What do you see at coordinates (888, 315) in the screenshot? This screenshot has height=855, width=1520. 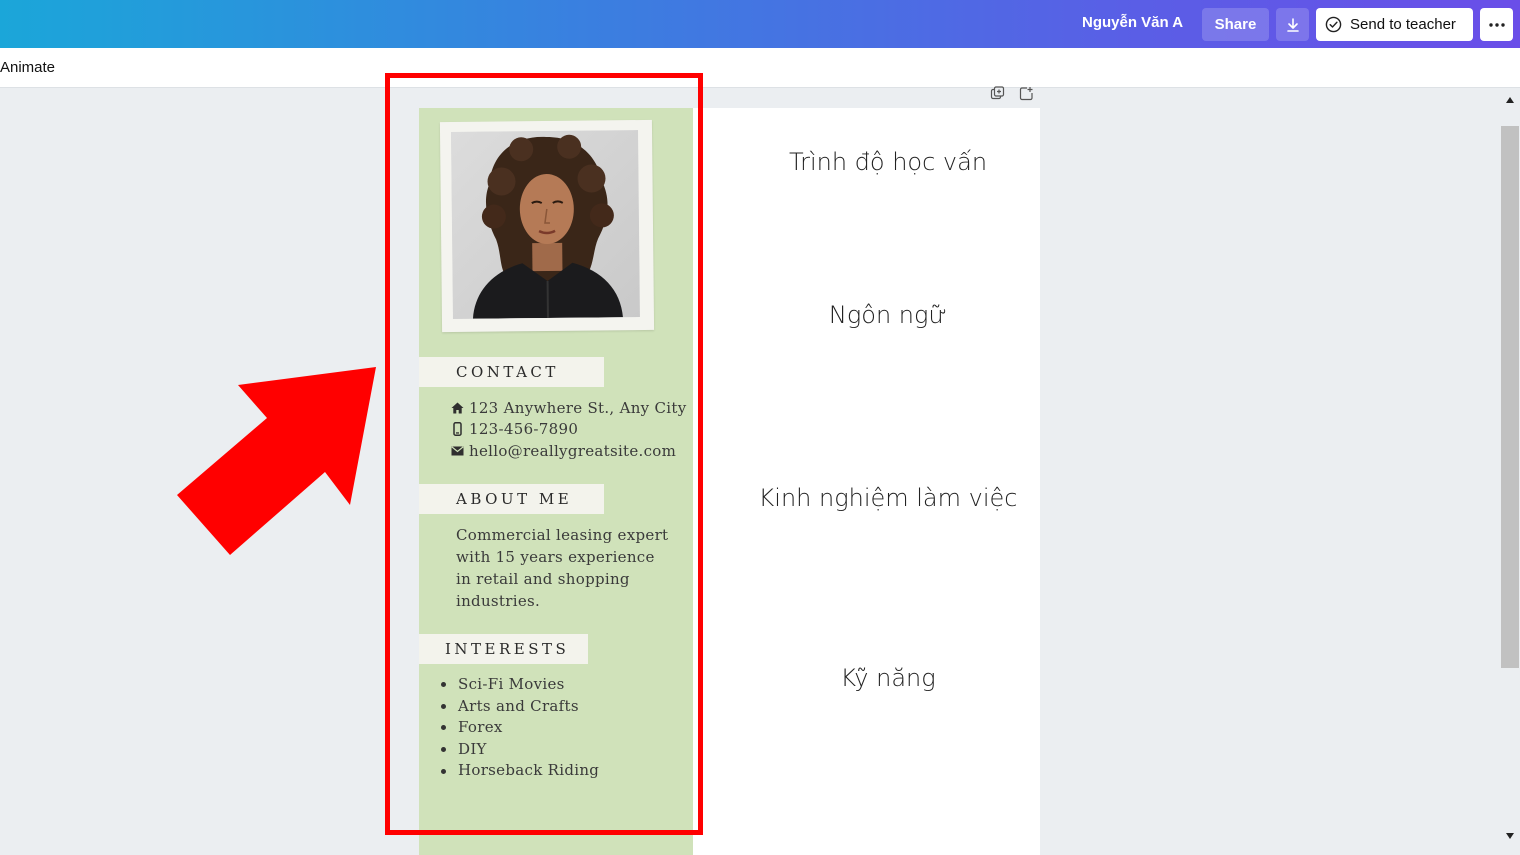 I see `heading-language: Ngôn ngữ` at bounding box center [888, 315].